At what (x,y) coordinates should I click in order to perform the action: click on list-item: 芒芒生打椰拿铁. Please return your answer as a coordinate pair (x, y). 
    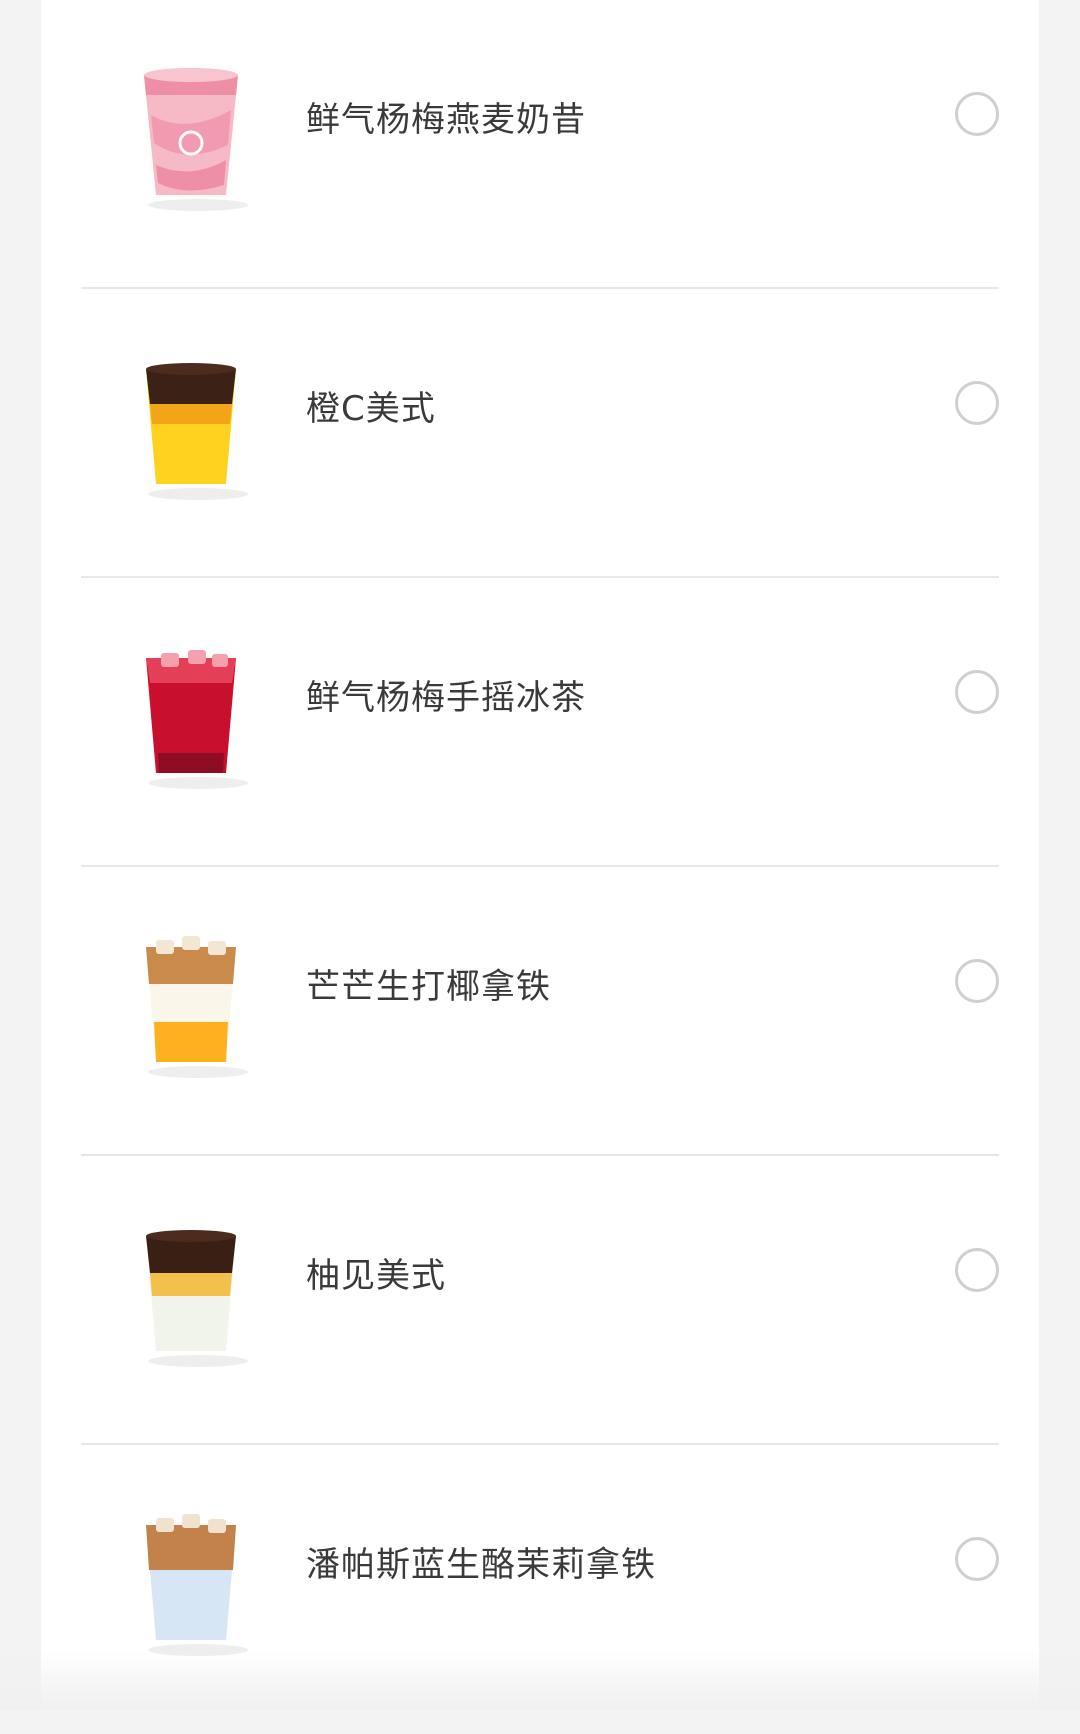
    Looking at the image, I should click on (540, 1011).